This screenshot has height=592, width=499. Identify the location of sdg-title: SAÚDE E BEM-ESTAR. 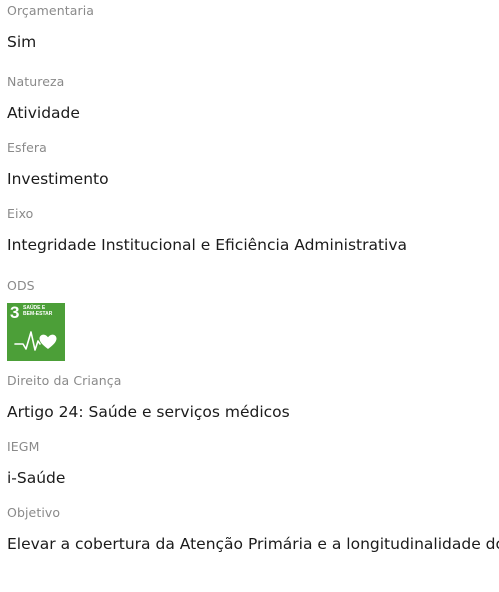
(38, 311).